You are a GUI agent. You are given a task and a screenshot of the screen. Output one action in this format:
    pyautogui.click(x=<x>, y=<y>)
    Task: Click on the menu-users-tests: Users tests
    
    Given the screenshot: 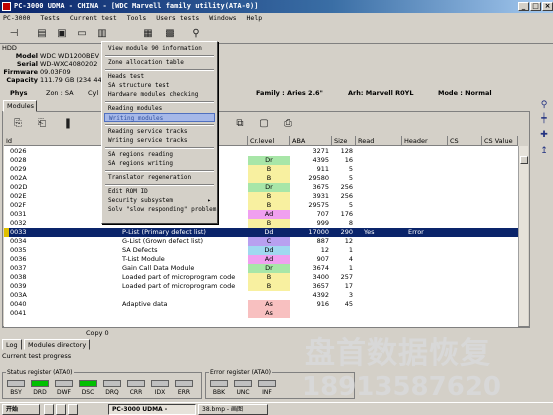 What is the action you would take?
    pyautogui.click(x=177, y=18)
    